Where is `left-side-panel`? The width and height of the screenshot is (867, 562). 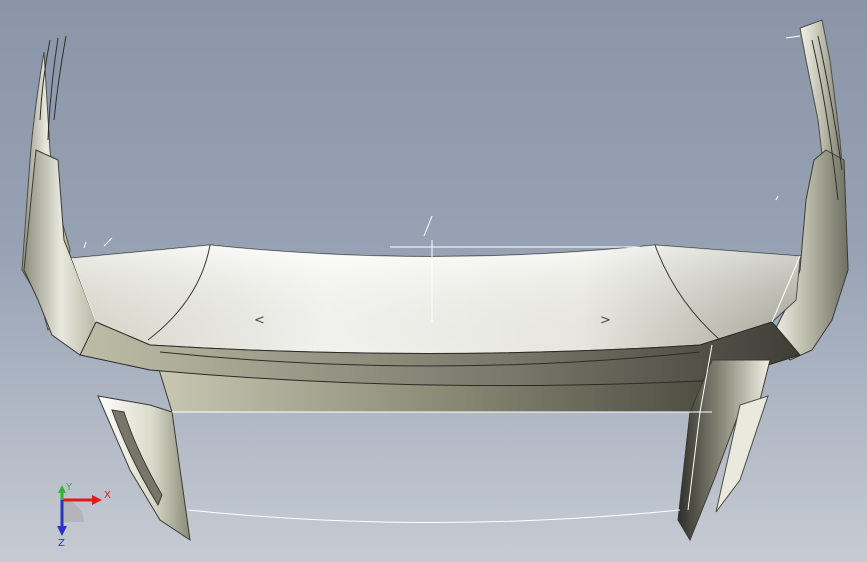 left-side-panel is located at coordinates (61, 252).